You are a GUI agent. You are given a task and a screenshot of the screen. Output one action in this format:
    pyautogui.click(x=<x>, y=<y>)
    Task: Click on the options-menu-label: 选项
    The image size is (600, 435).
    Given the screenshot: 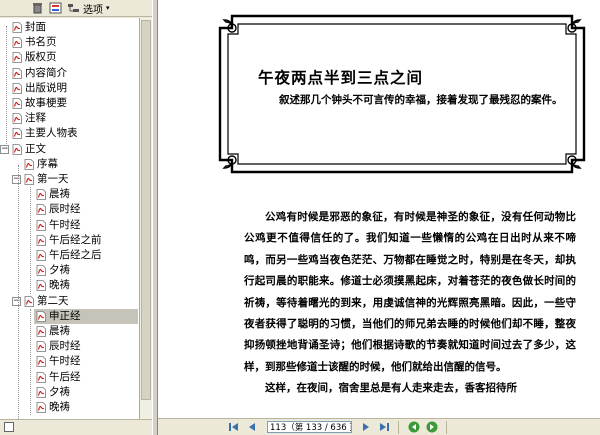 What is the action you would take?
    pyautogui.click(x=93, y=8)
    